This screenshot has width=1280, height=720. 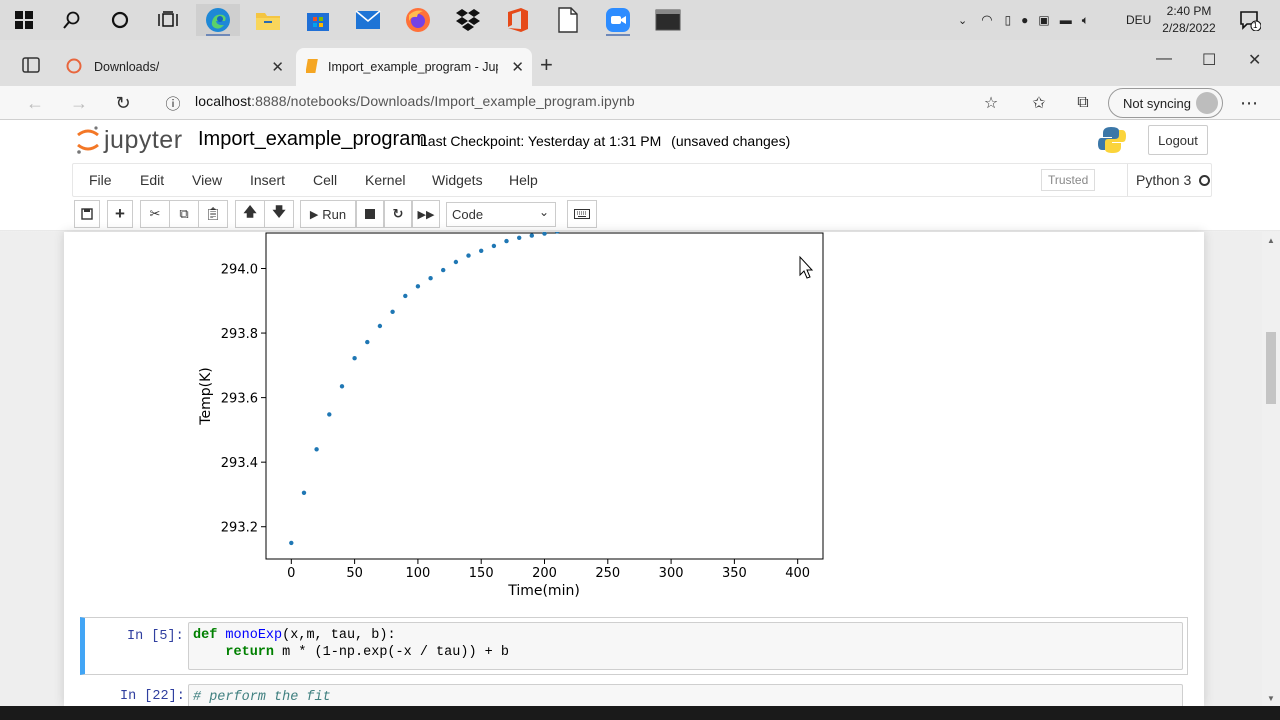 What do you see at coordinates (152, 696) in the screenshot?
I see `cell-prompt: In [22]:` at bounding box center [152, 696].